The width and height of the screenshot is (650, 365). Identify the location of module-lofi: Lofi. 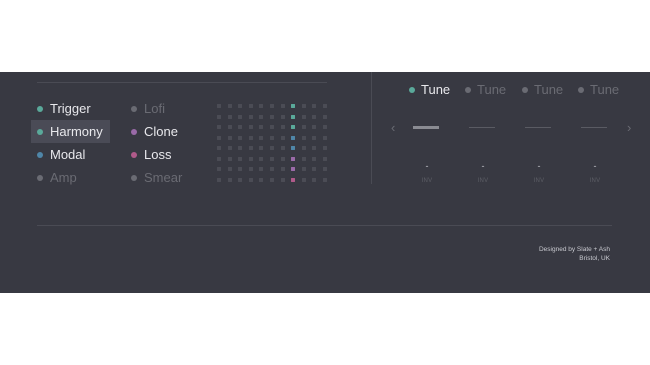
(148, 108).